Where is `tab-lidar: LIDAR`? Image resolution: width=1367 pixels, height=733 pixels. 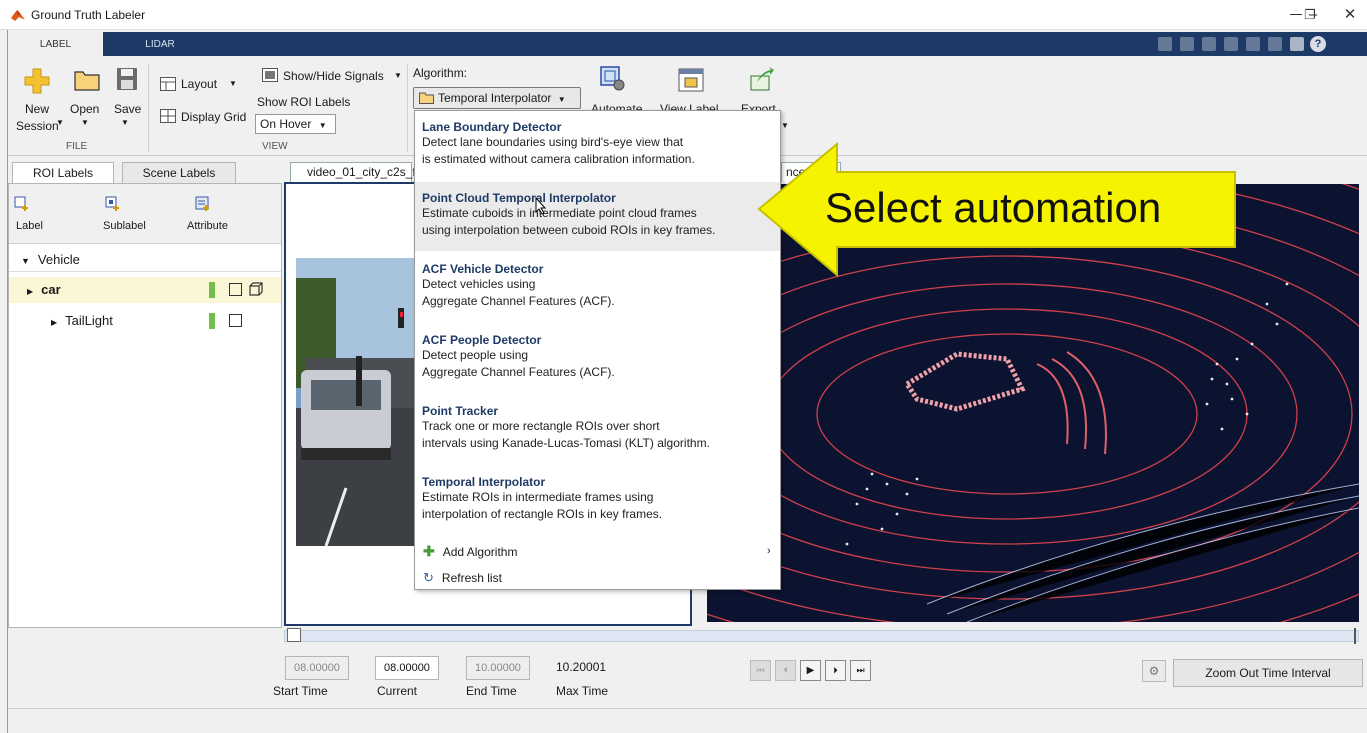
tab-lidar: LIDAR is located at coordinates (160, 44).